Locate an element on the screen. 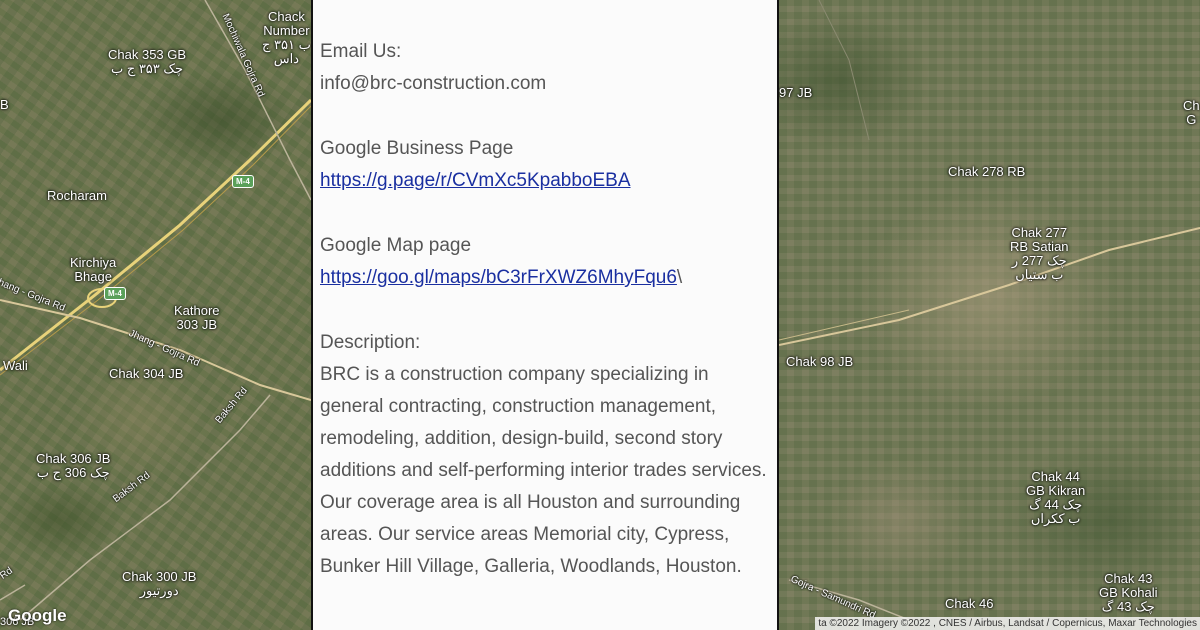 The width and height of the screenshot is (1200, 630). place-chak-277: Chak 277 RB Satian چک 277 ر ب ستیاں is located at coordinates (1039, 253).